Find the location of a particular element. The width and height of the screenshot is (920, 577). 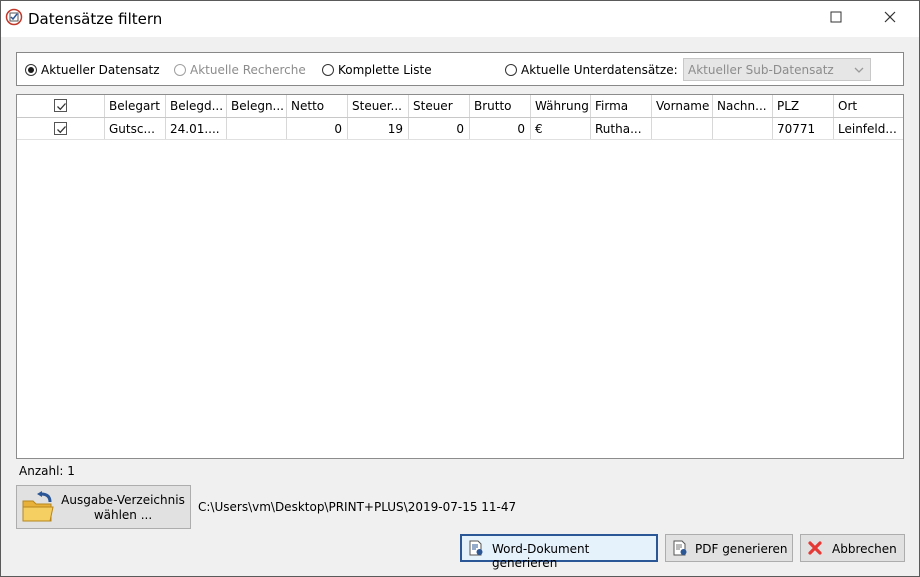

radio-aktuelle-unterdatensaetze: Aktuelle Unterdatensätze: is located at coordinates (591, 70).